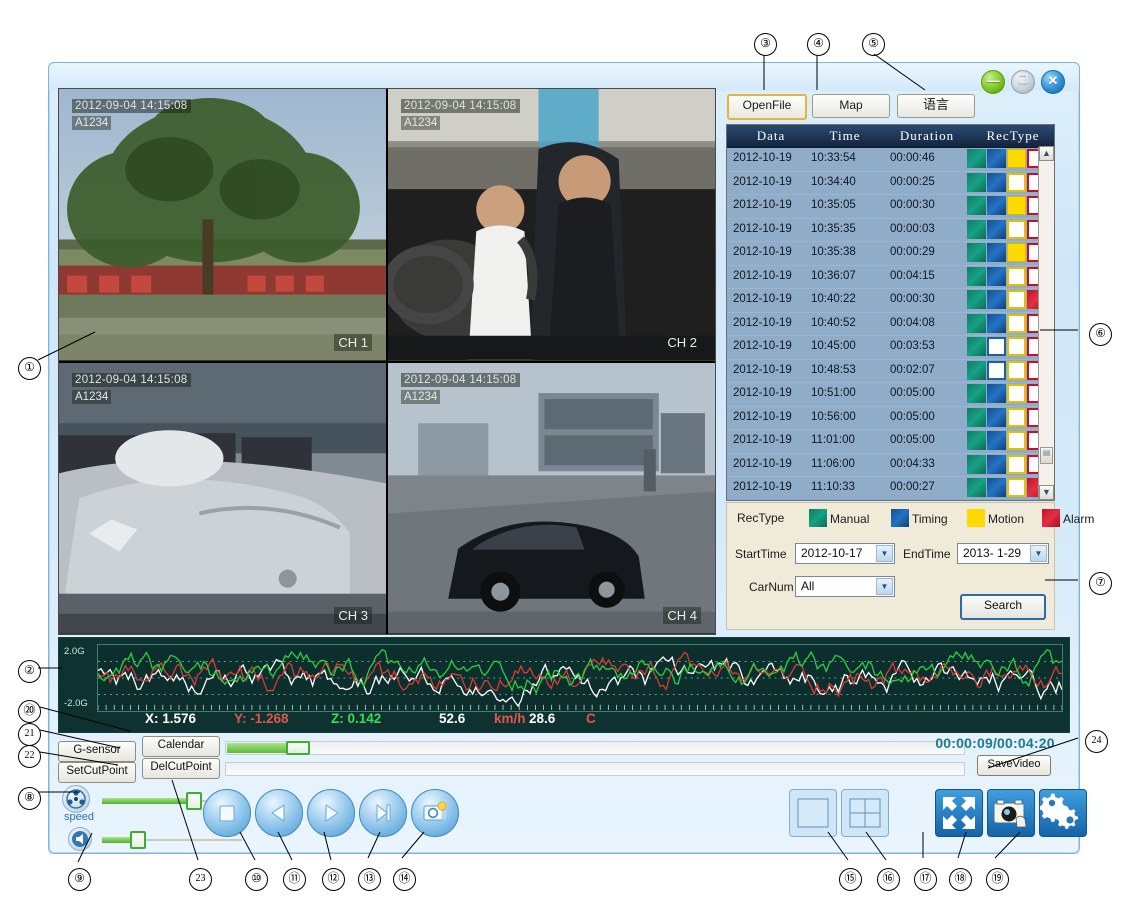  I want to click on settings-button, so click(1062, 813).